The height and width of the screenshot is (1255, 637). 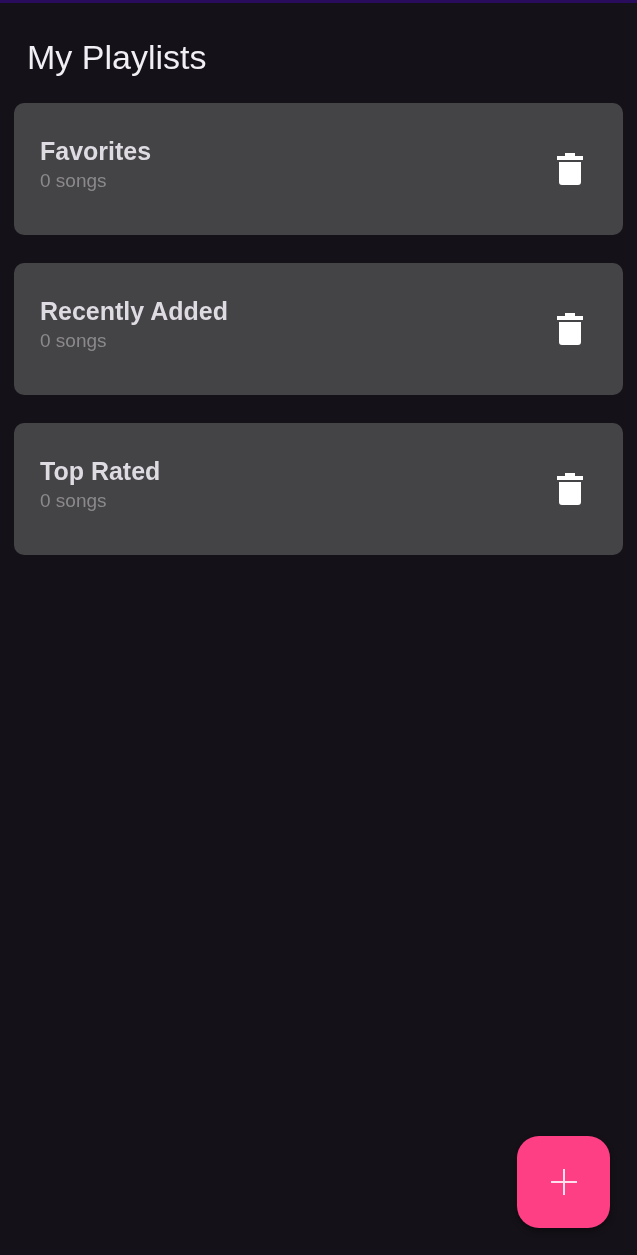 What do you see at coordinates (96, 151) in the screenshot?
I see `playlist-name: Favorites` at bounding box center [96, 151].